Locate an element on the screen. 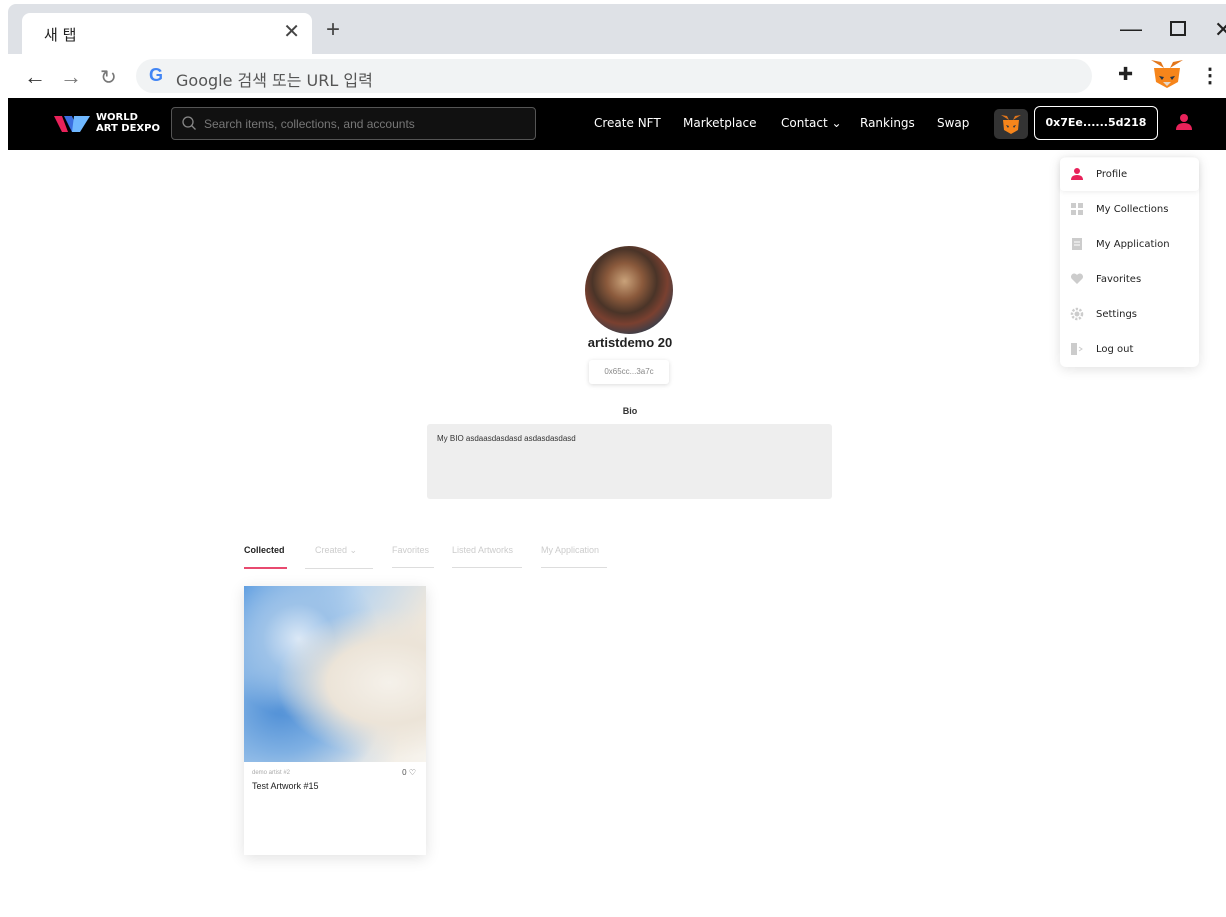 Image resolution: width=1226 pixels, height=917 pixels. artwork-card: demo artist #2 0 ♡ Test Artwork #15 is located at coordinates (335, 720).